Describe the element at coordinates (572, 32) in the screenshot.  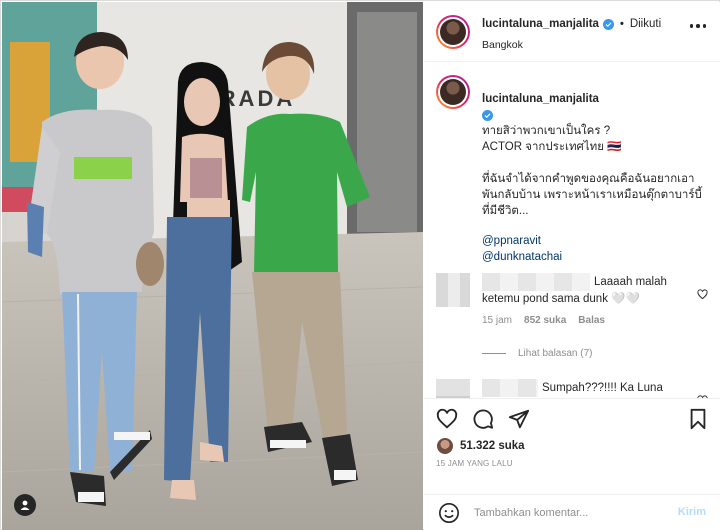
I see `post-header: lucintaluna_manjalita • Diikuti Bangkok` at that location.